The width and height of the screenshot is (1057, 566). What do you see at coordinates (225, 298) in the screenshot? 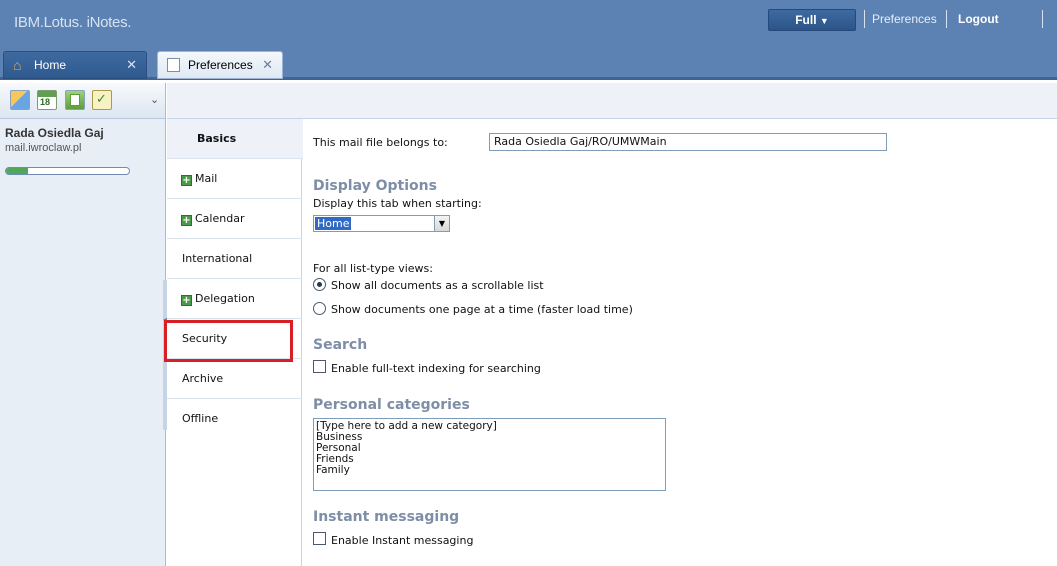
I see `nav-item-label: Delegation` at bounding box center [225, 298].